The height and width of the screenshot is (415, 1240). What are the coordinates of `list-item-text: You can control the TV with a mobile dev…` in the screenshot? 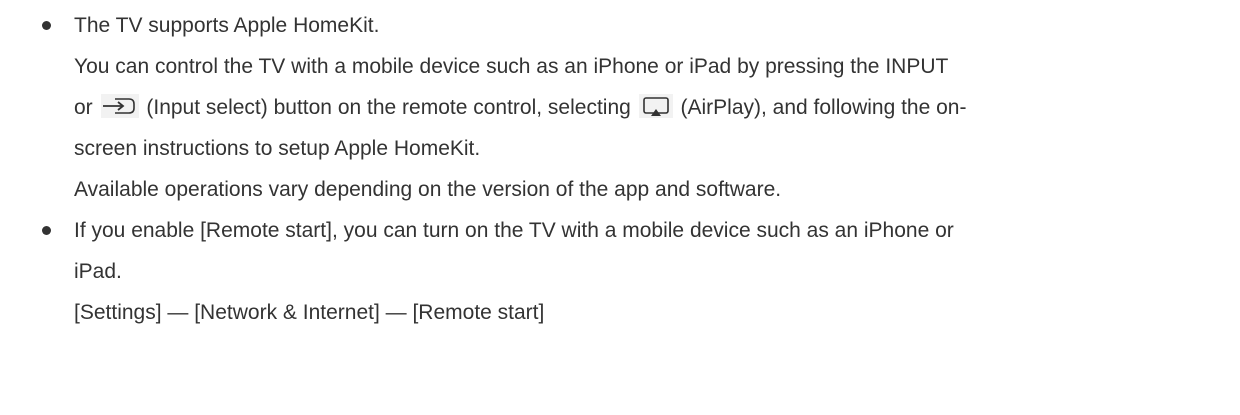 It's located at (511, 66).